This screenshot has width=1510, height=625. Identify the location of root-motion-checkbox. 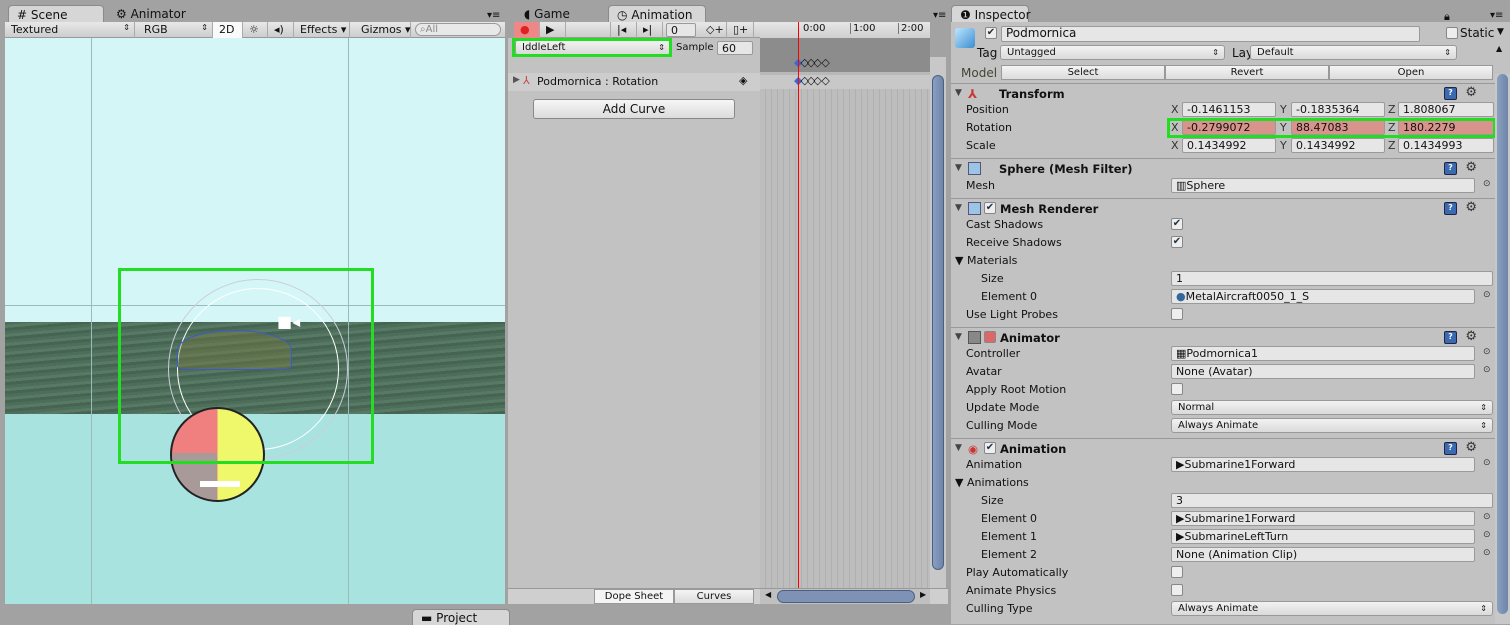
(1177, 389).